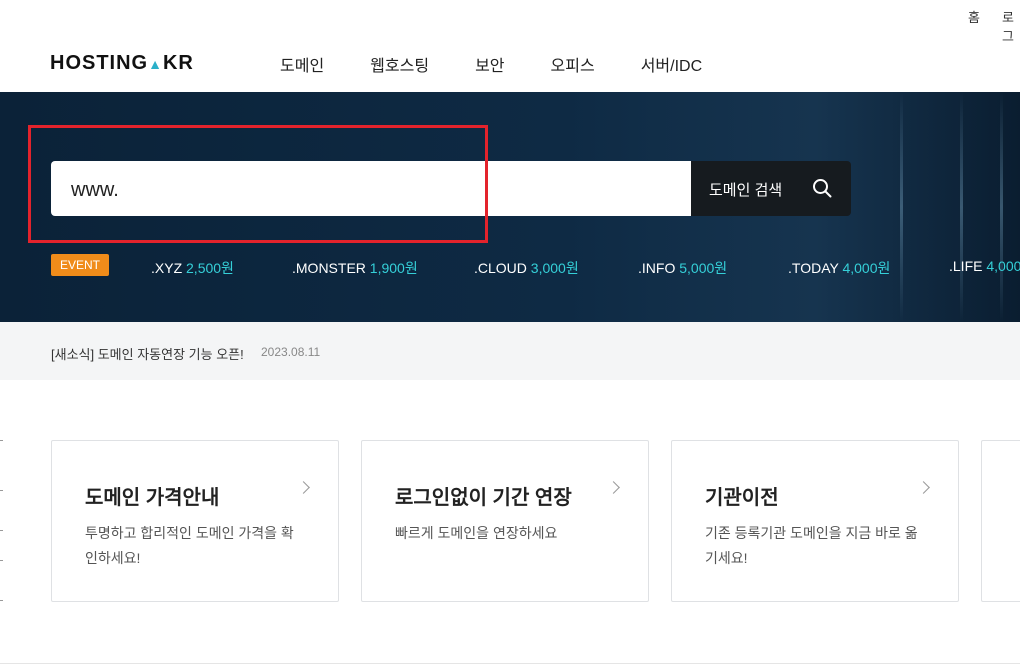 The height and width of the screenshot is (666, 1020). What do you see at coordinates (302, 64) in the screenshot?
I see `nav-item-domain: 도메인` at bounding box center [302, 64].